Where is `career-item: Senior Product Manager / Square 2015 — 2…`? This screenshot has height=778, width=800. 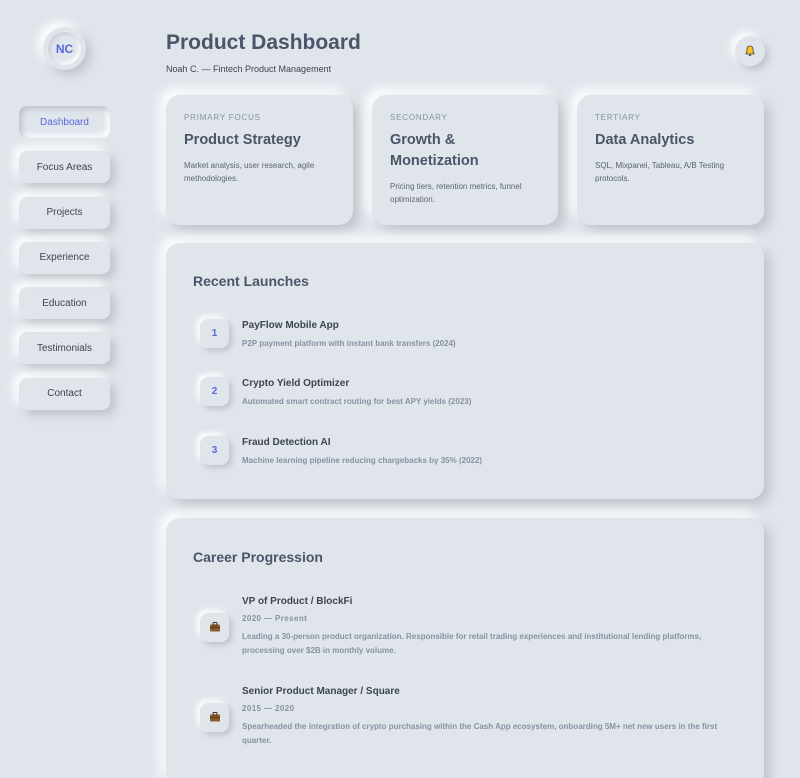 career-item: Senior Product Manager / Square 2015 — 2… is located at coordinates (470, 717).